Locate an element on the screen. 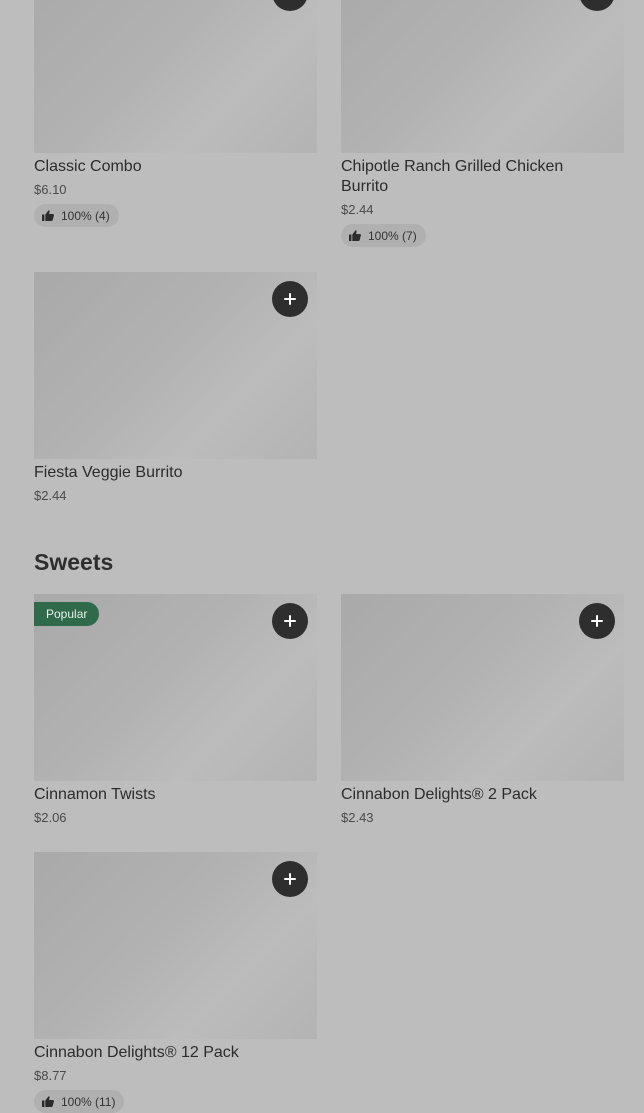  item-name: Fiesta Veggie Burrito is located at coordinates (108, 472).